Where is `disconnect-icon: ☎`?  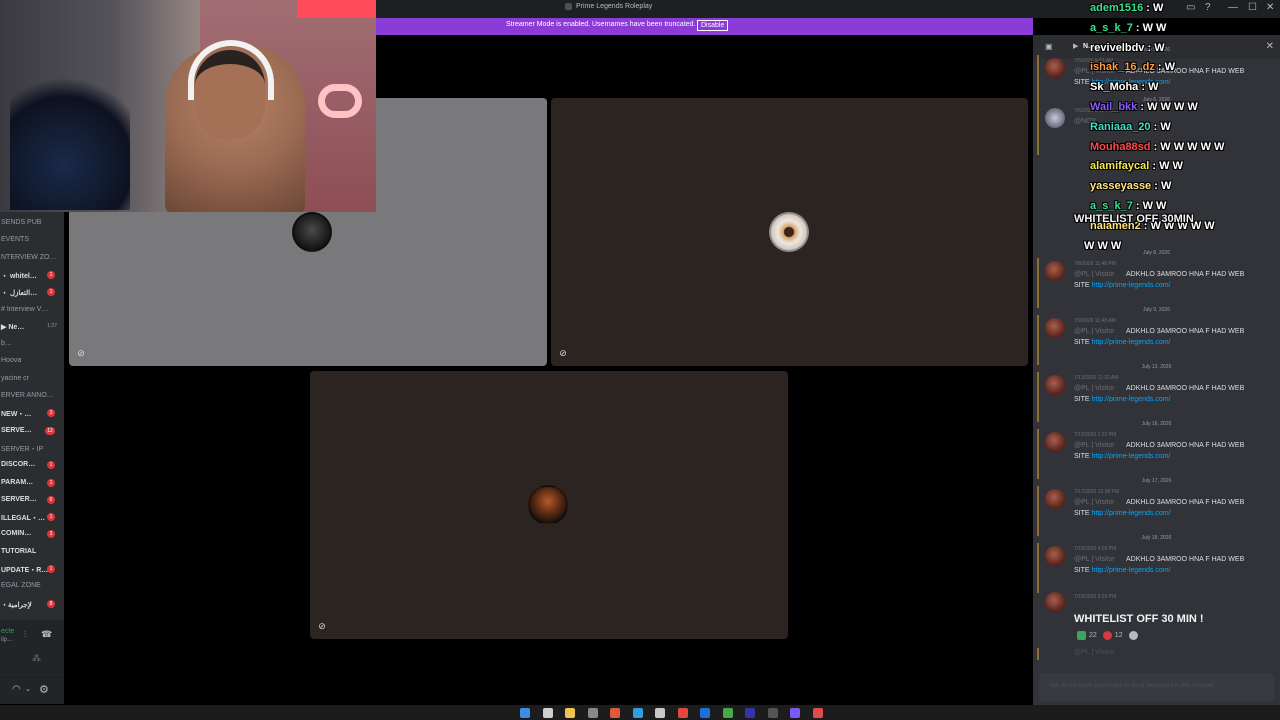
disconnect-icon: ☎ is located at coordinates (46, 634).